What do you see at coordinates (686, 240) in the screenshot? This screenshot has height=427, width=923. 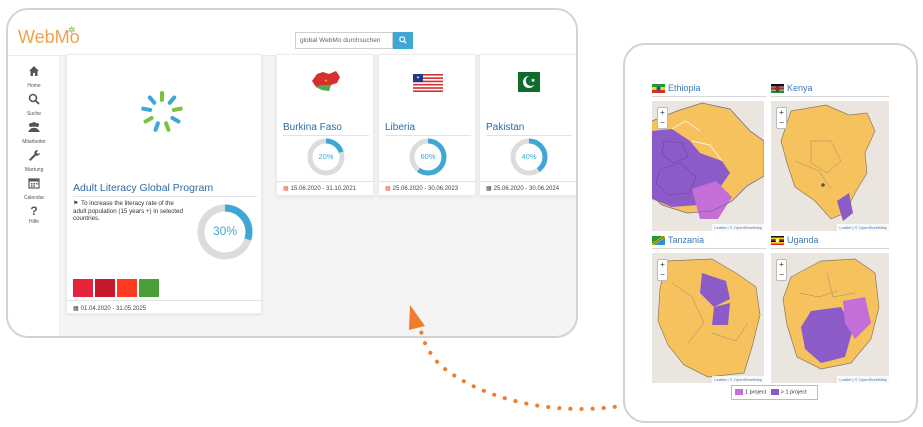 I see `map-title: Tanzania` at bounding box center [686, 240].